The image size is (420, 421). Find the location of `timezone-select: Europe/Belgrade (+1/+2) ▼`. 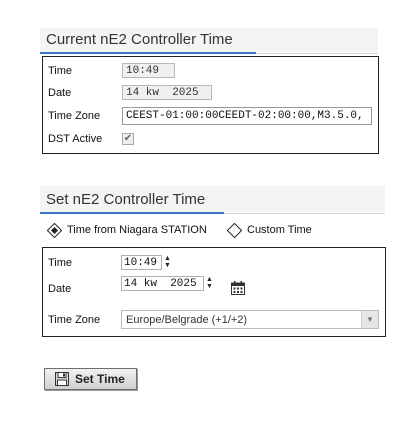

timezone-select: Europe/Belgrade (+1/+2) ▼ is located at coordinates (250, 319).